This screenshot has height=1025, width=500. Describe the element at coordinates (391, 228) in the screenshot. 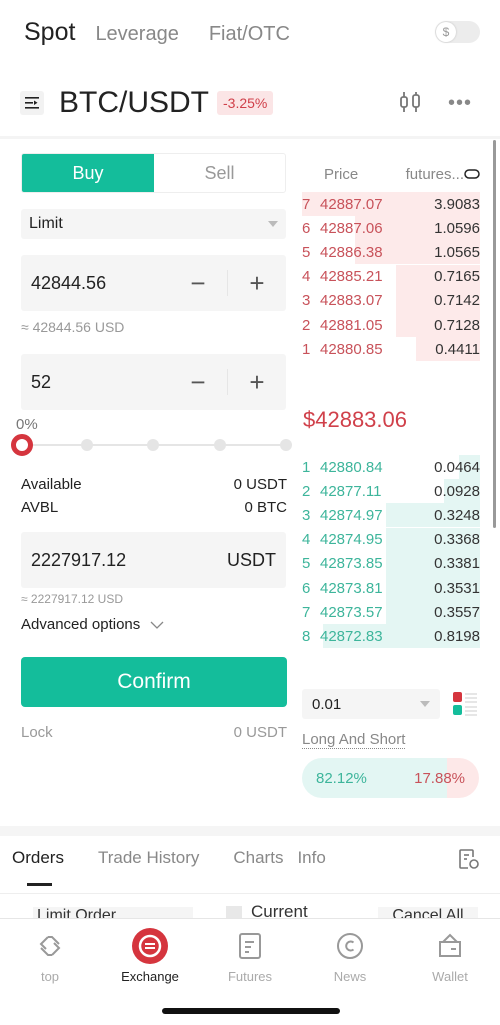

I see `ask-row: 6 42887.06 1.0596` at that location.